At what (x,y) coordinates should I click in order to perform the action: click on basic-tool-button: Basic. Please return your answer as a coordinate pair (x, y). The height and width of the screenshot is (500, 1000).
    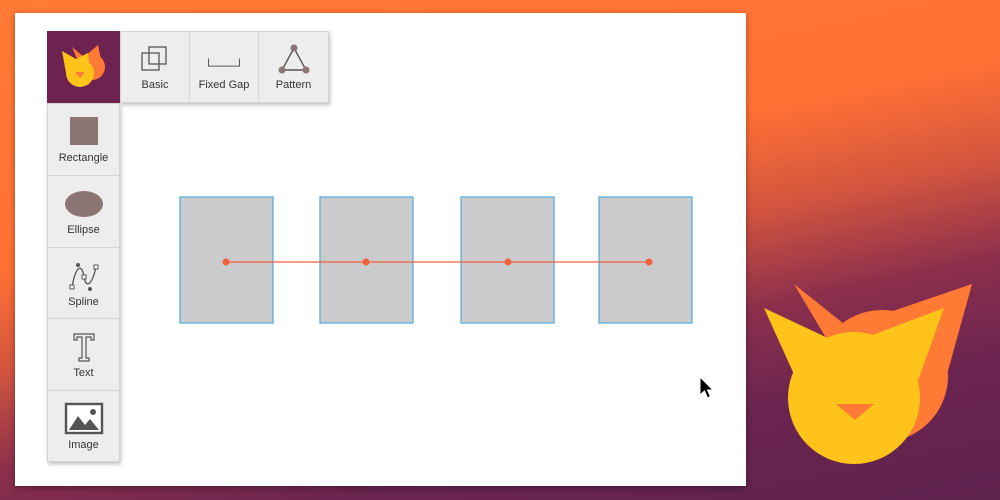
    Looking at the image, I should click on (155, 67).